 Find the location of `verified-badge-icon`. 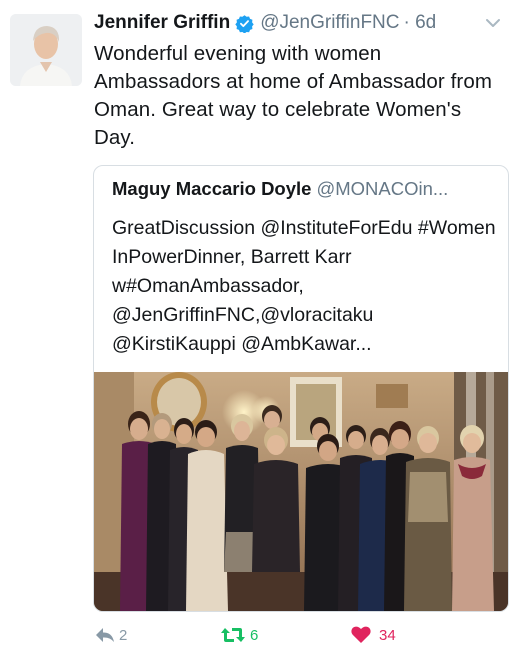

verified-badge-icon is located at coordinates (244, 23).